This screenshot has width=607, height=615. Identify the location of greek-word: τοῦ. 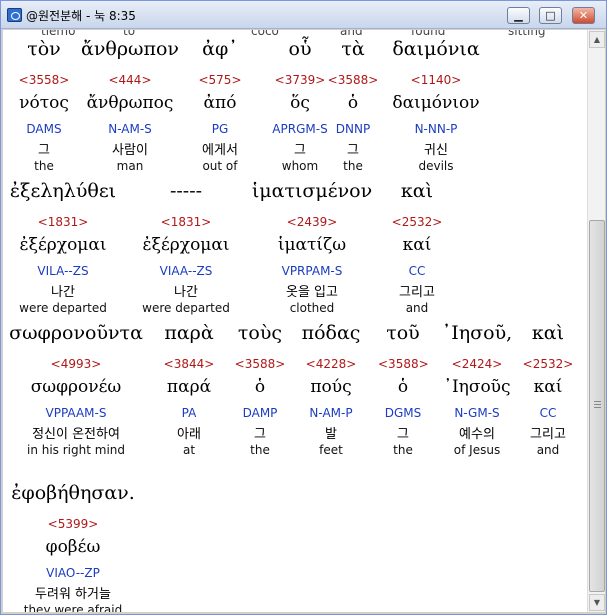
(403, 333).